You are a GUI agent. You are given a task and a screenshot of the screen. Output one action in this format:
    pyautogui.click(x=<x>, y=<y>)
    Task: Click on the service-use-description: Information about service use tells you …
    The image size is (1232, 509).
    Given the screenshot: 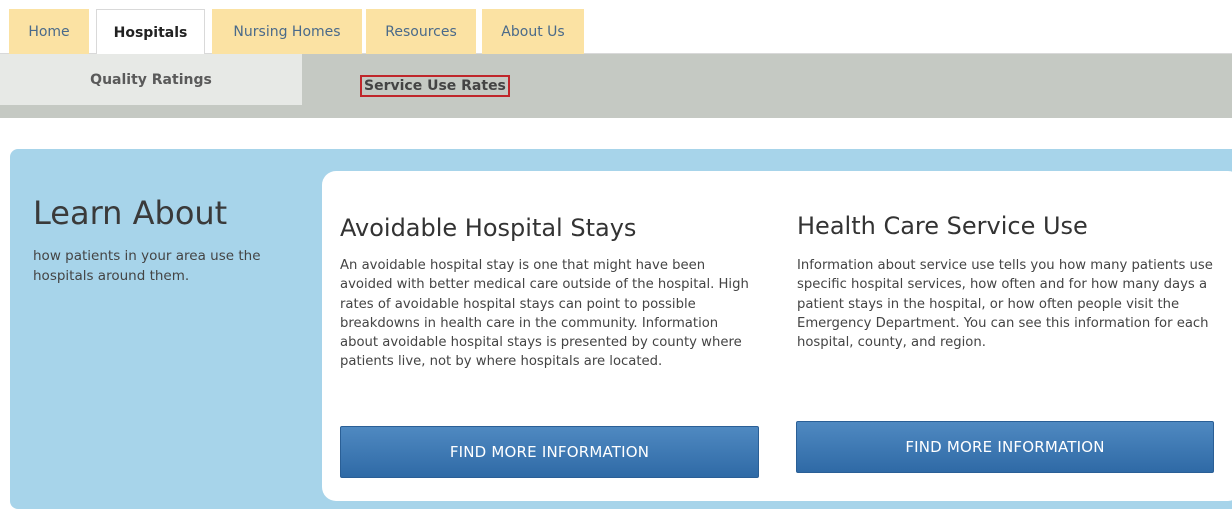 What is the action you would take?
    pyautogui.click(x=1005, y=304)
    